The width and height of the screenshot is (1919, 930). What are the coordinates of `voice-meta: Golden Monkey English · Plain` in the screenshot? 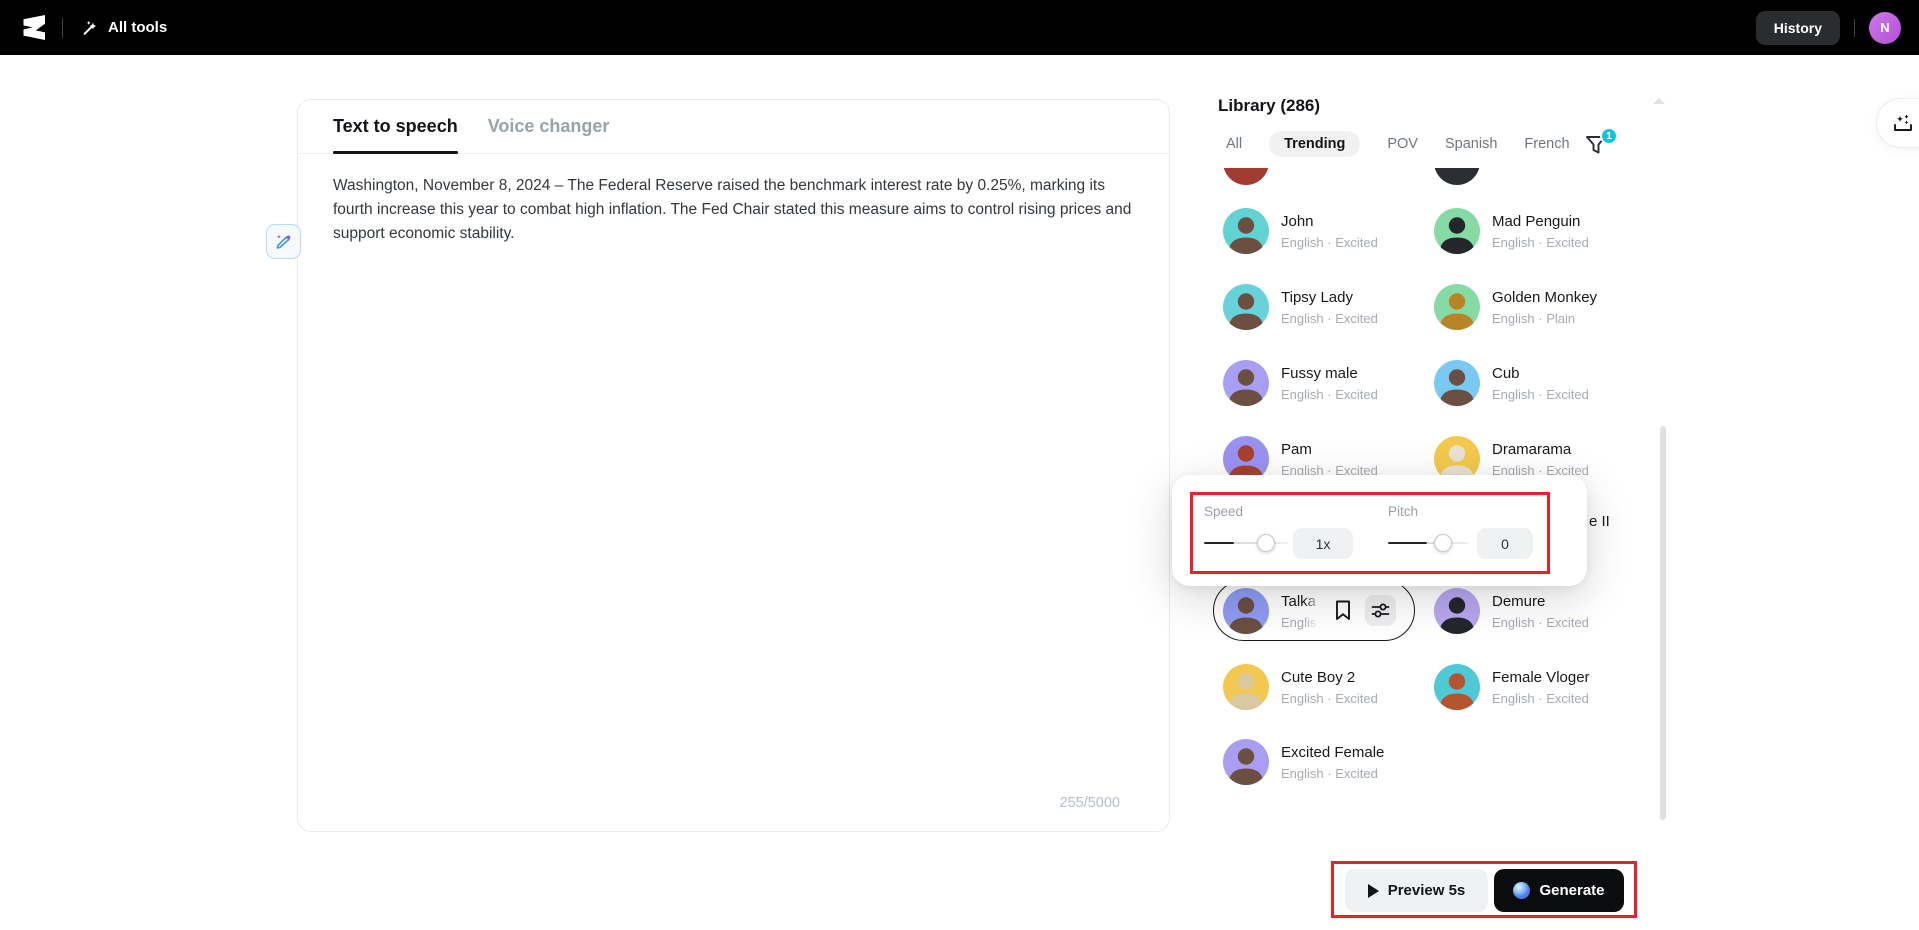 It's located at (1544, 307).